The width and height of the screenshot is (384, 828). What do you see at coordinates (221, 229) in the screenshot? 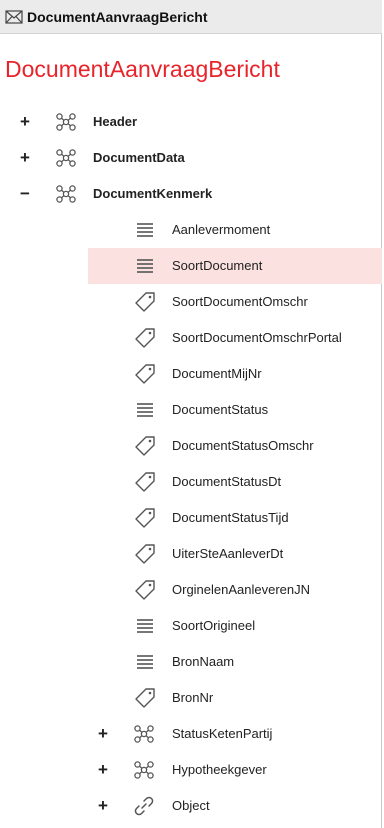
I see `tree-item-label: Aanlevermoment` at bounding box center [221, 229].